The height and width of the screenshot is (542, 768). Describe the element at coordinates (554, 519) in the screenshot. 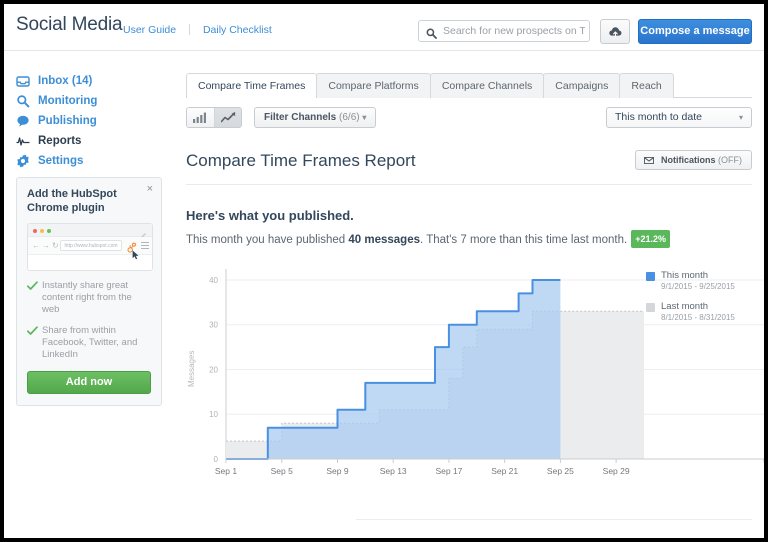

I see `section-divider` at that location.